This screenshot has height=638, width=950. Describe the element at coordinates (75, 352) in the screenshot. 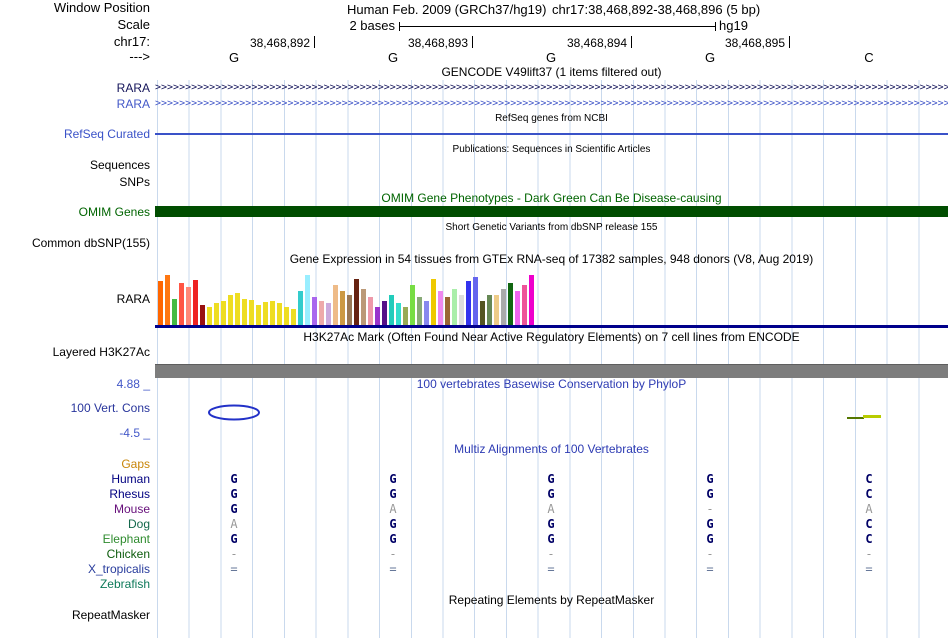

I see `h3k27ac-label: Layered H3K27Ac` at that location.